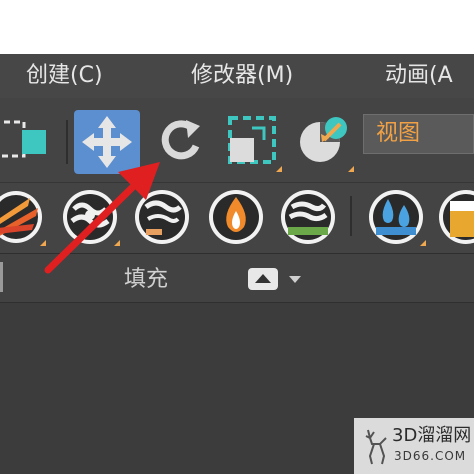  Describe the element at coordinates (64, 76) in the screenshot. I see `menu-create: 创建(C)` at that location.